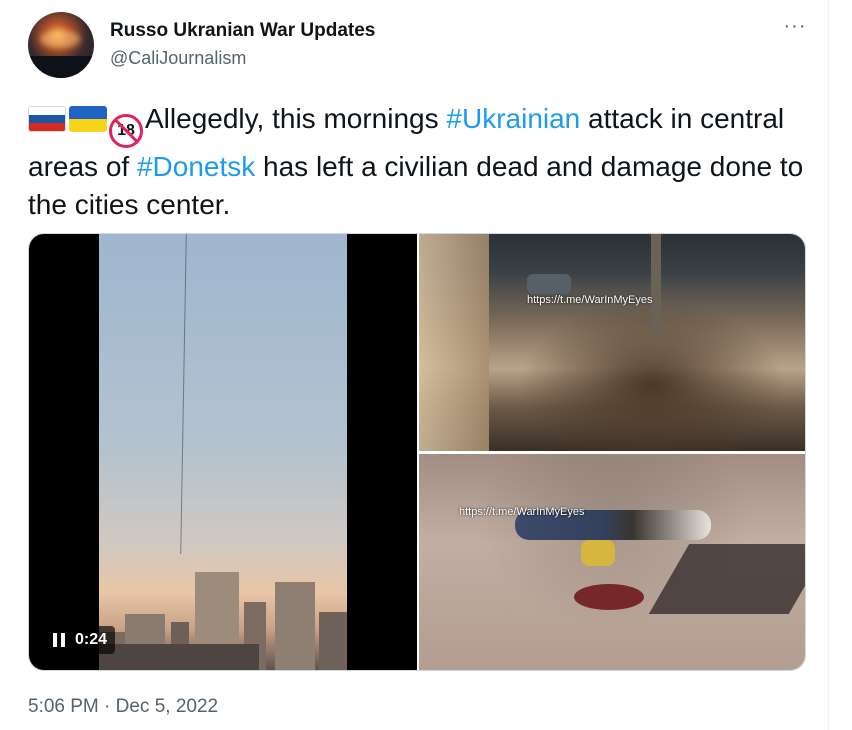  Describe the element at coordinates (726, 579) in the screenshot. I see `shadow` at that location.